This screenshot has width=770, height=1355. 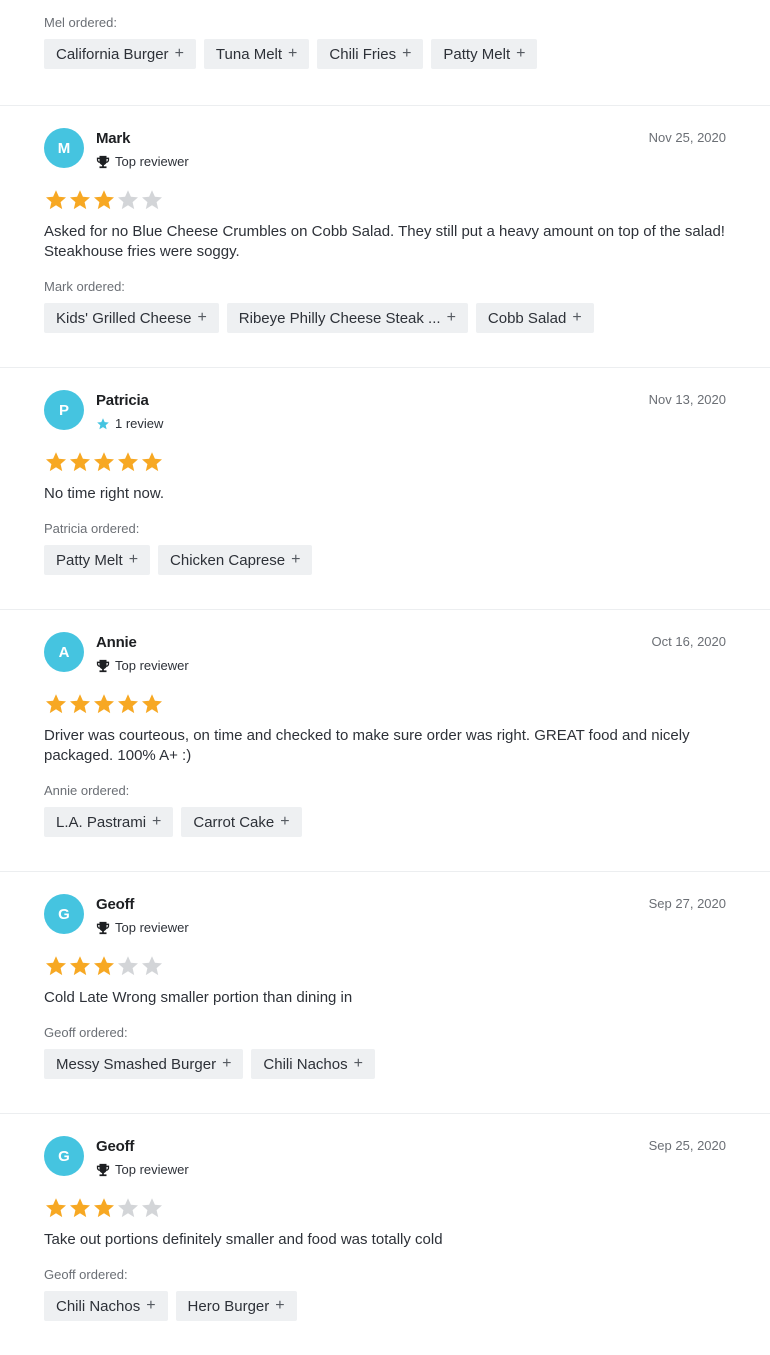 I want to click on order-item-chip: Kids' Grilled Cheese +, so click(x=131, y=318).